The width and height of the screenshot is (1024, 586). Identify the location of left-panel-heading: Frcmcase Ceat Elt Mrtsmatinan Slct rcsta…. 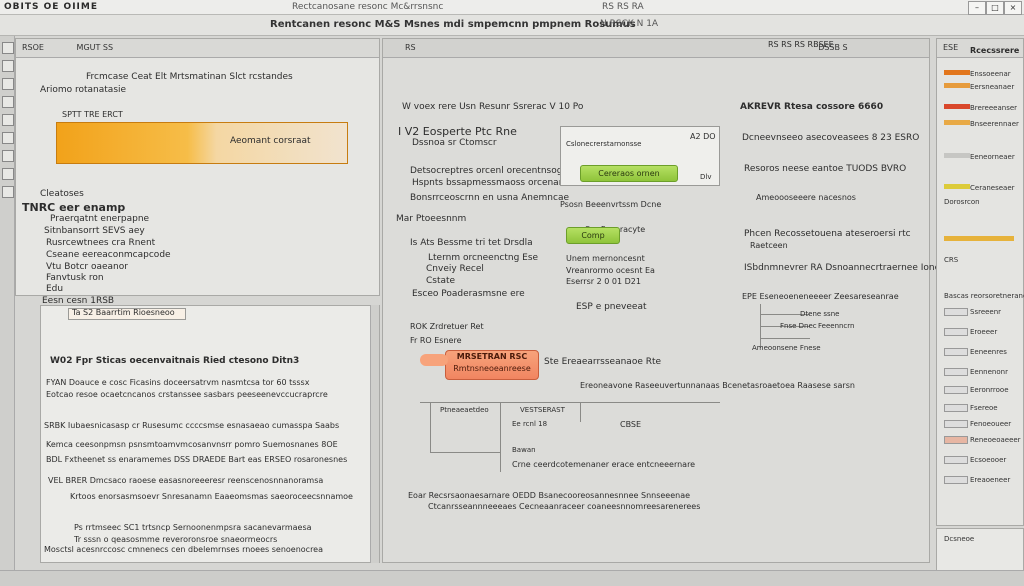
(189, 77).